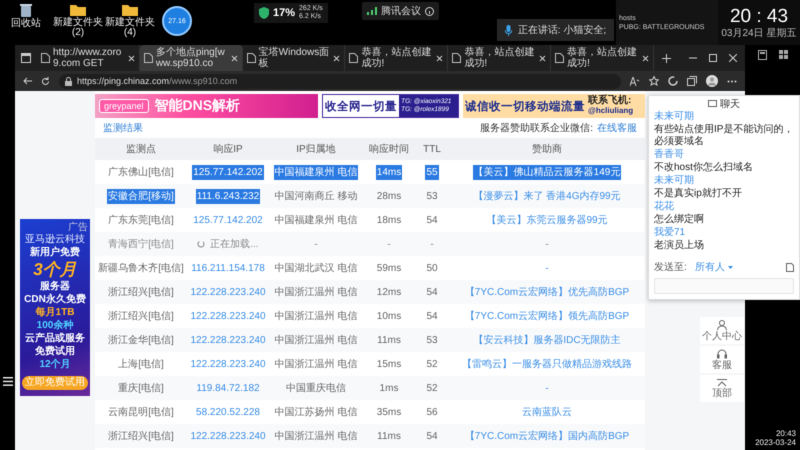 The width and height of the screenshot is (800, 450). Describe the element at coordinates (722, 330) in the screenshot. I see `side-button: 个人中心` at that location.